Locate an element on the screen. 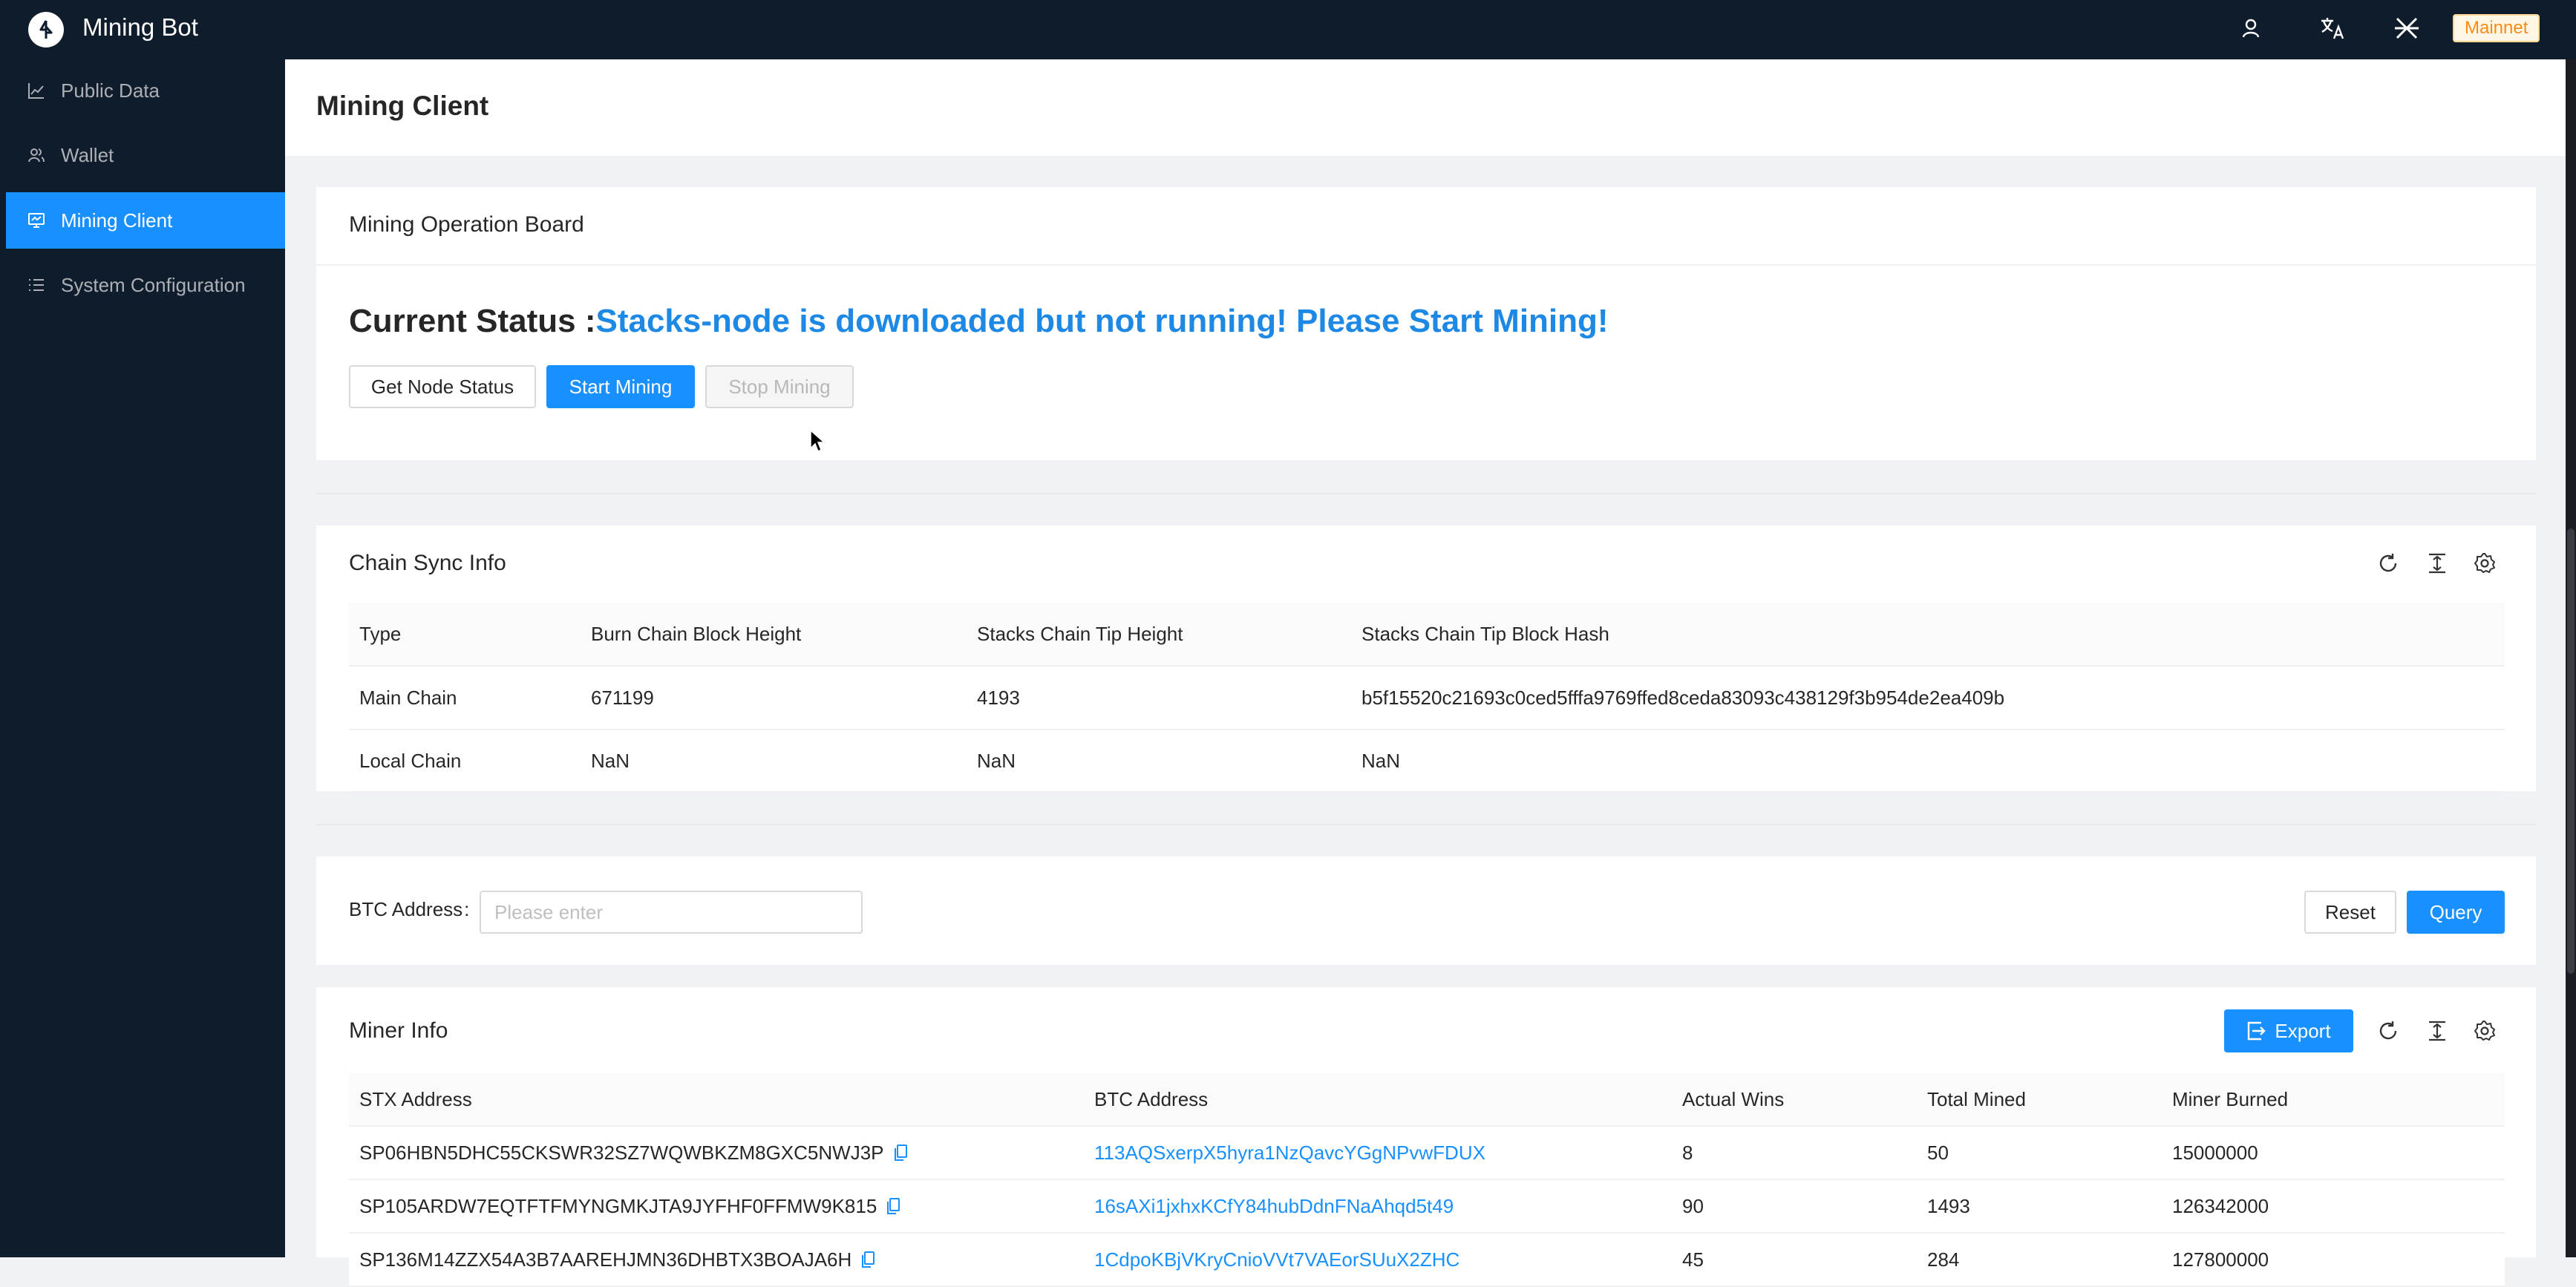  users-icon is located at coordinates (36, 155).